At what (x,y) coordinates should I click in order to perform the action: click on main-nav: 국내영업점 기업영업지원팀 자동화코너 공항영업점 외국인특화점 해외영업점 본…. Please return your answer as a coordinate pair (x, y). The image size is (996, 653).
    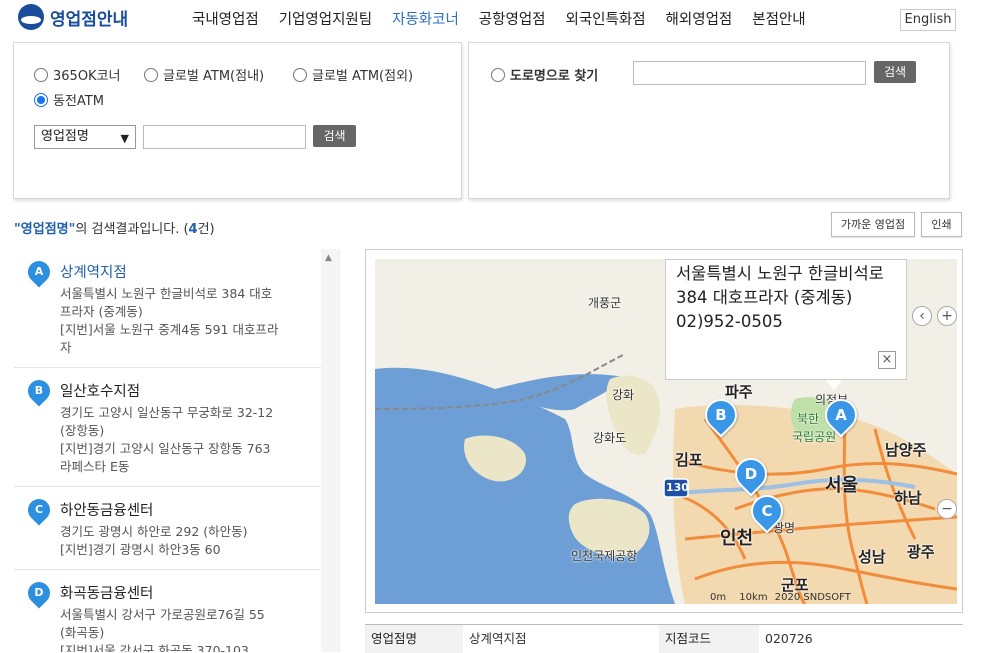
    Looking at the image, I should click on (509, 18).